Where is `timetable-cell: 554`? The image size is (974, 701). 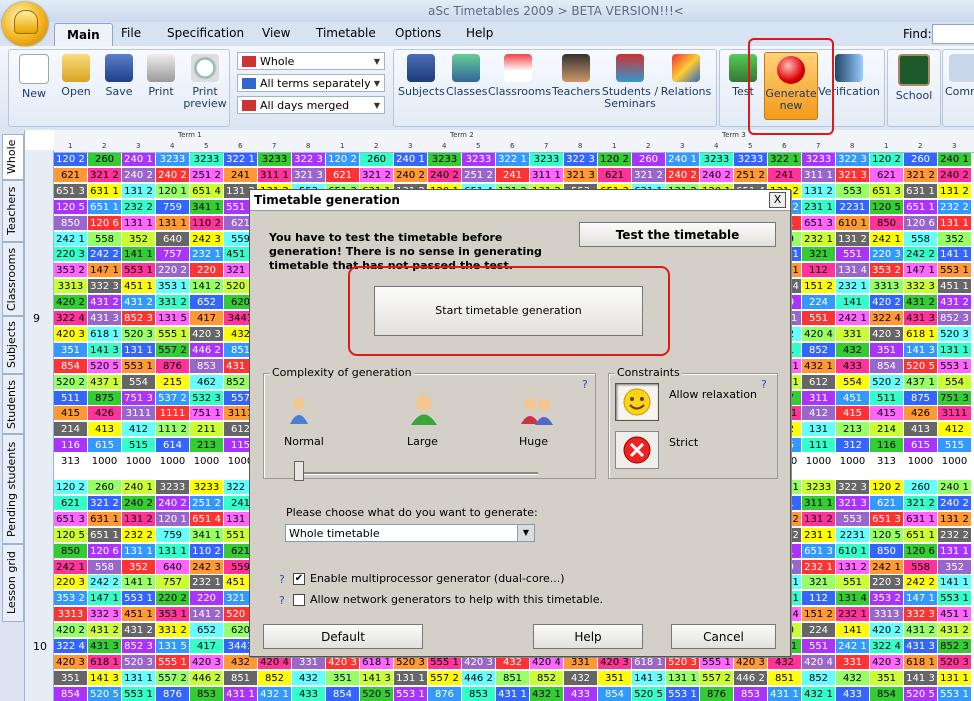 timetable-cell: 554 is located at coordinates (853, 382).